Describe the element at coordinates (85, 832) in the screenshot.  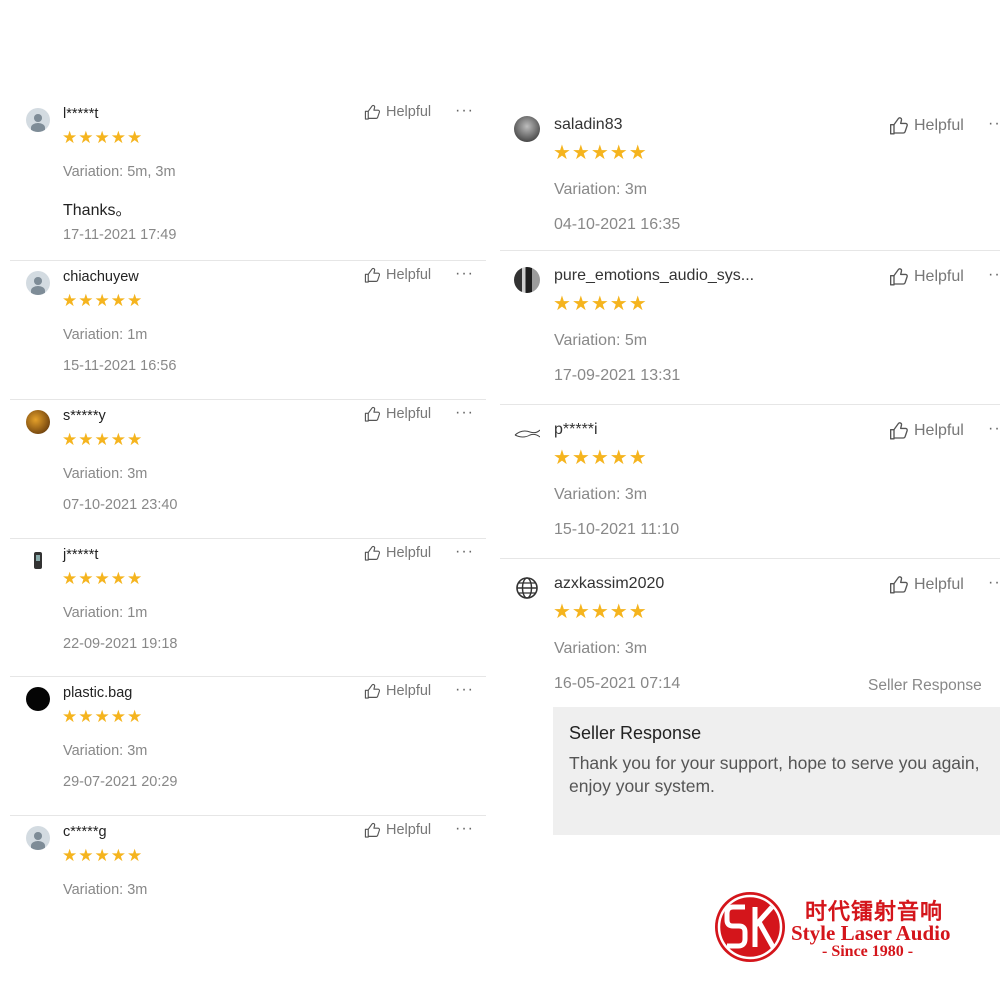
I see `reviewer-name: c*****g` at that location.